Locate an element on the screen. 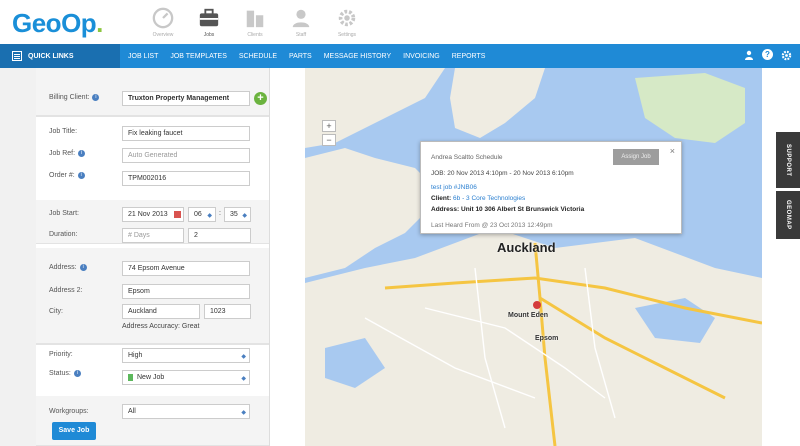 This screenshot has width=800, height=446. close-icon: × is located at coordinates (672, 151).